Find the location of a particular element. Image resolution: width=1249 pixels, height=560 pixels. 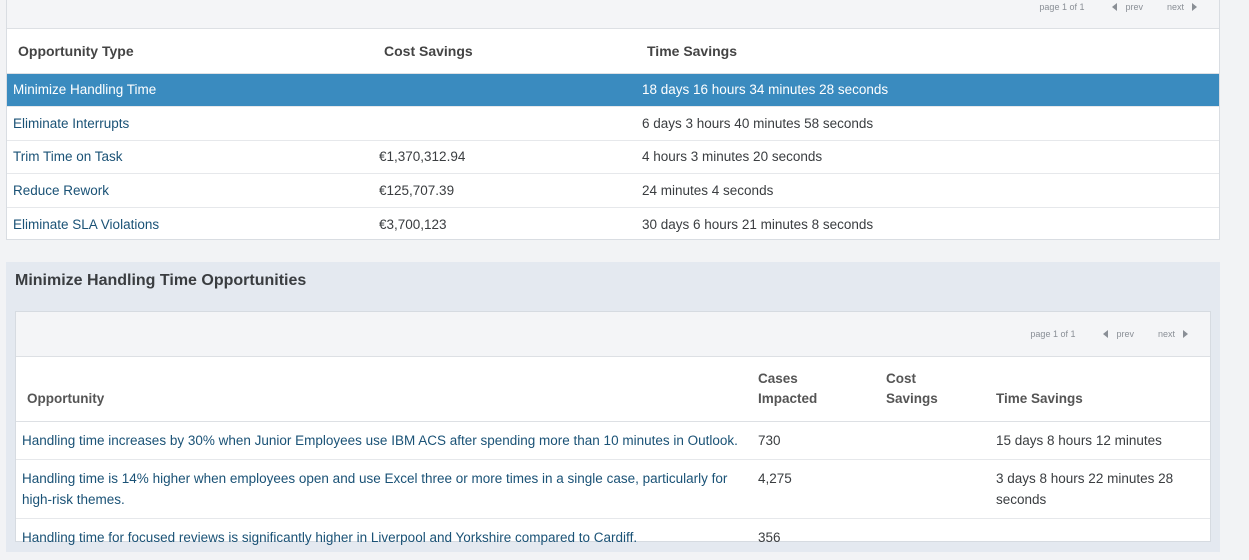

column-header-opportunity-type: Opportunity Type is located at coordinates (190, 51).